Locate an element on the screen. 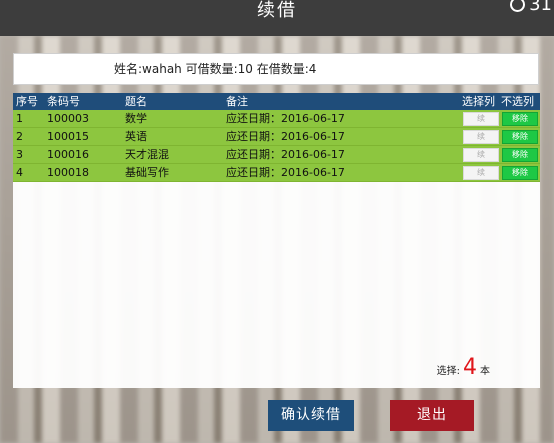  table-row: 3 100016 天才混混 应还日期：2016-06-17 续 移除 is located at coordinates (276, 155).